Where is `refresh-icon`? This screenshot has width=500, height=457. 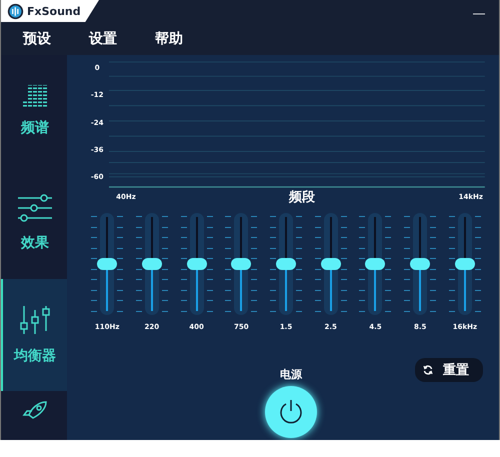 refresh-icon is located at coordinates (428, 370).